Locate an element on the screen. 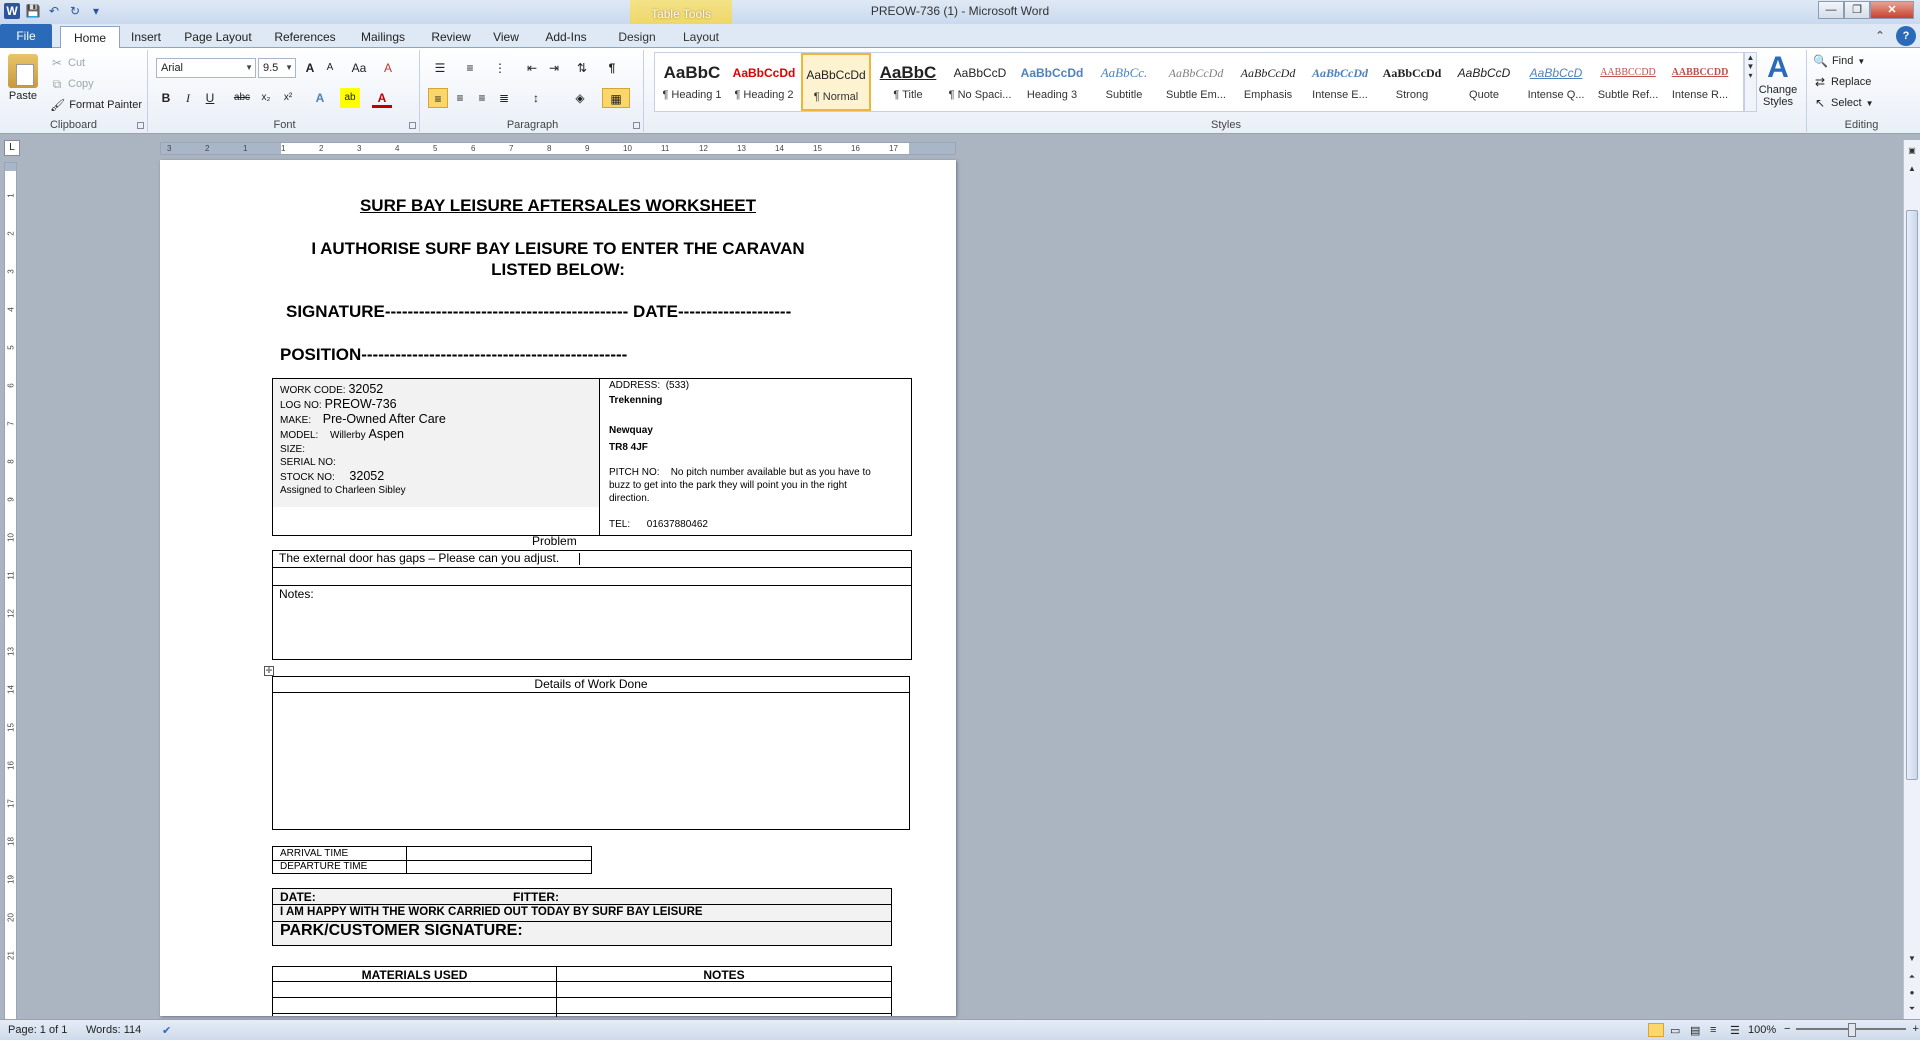  numbering-icon: ≡ is located at coordinates (470, 68).